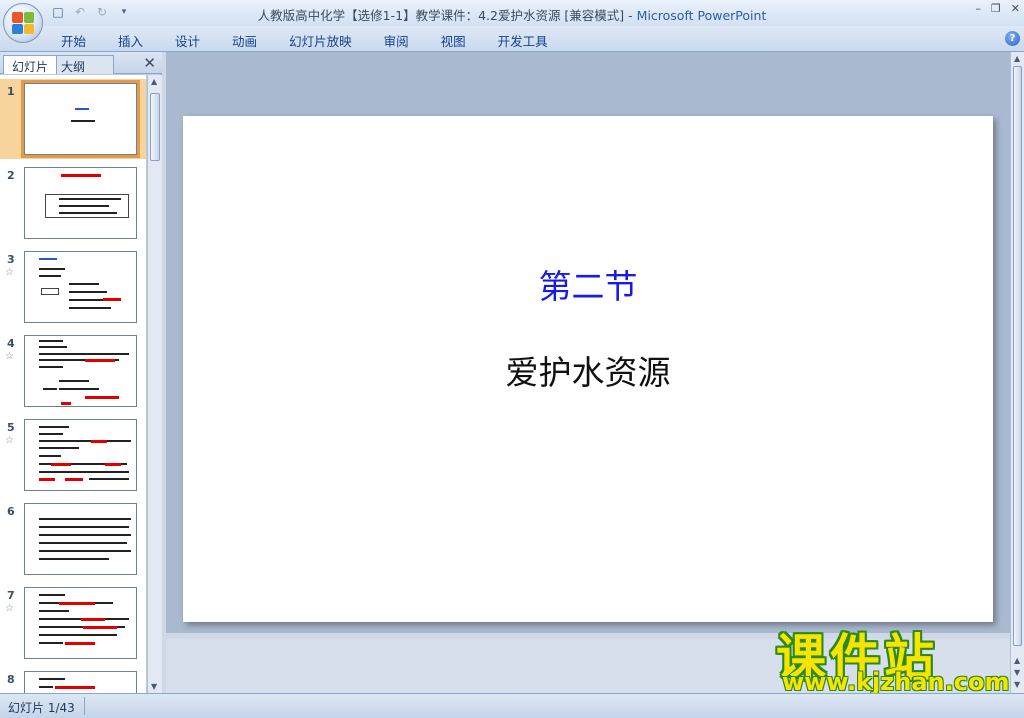 Image resolution: width=1024 pixels, height=718 pixels. What do you see at coordinates (325, 40) in the screenshot?
I see `tab-slideshow: 幻灯片放映` at bounding box center [325, 40].